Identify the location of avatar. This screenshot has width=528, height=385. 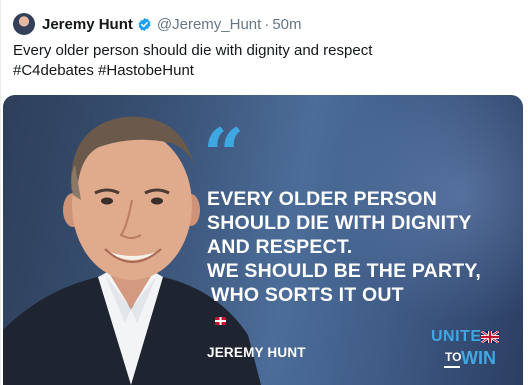
(24, 24).